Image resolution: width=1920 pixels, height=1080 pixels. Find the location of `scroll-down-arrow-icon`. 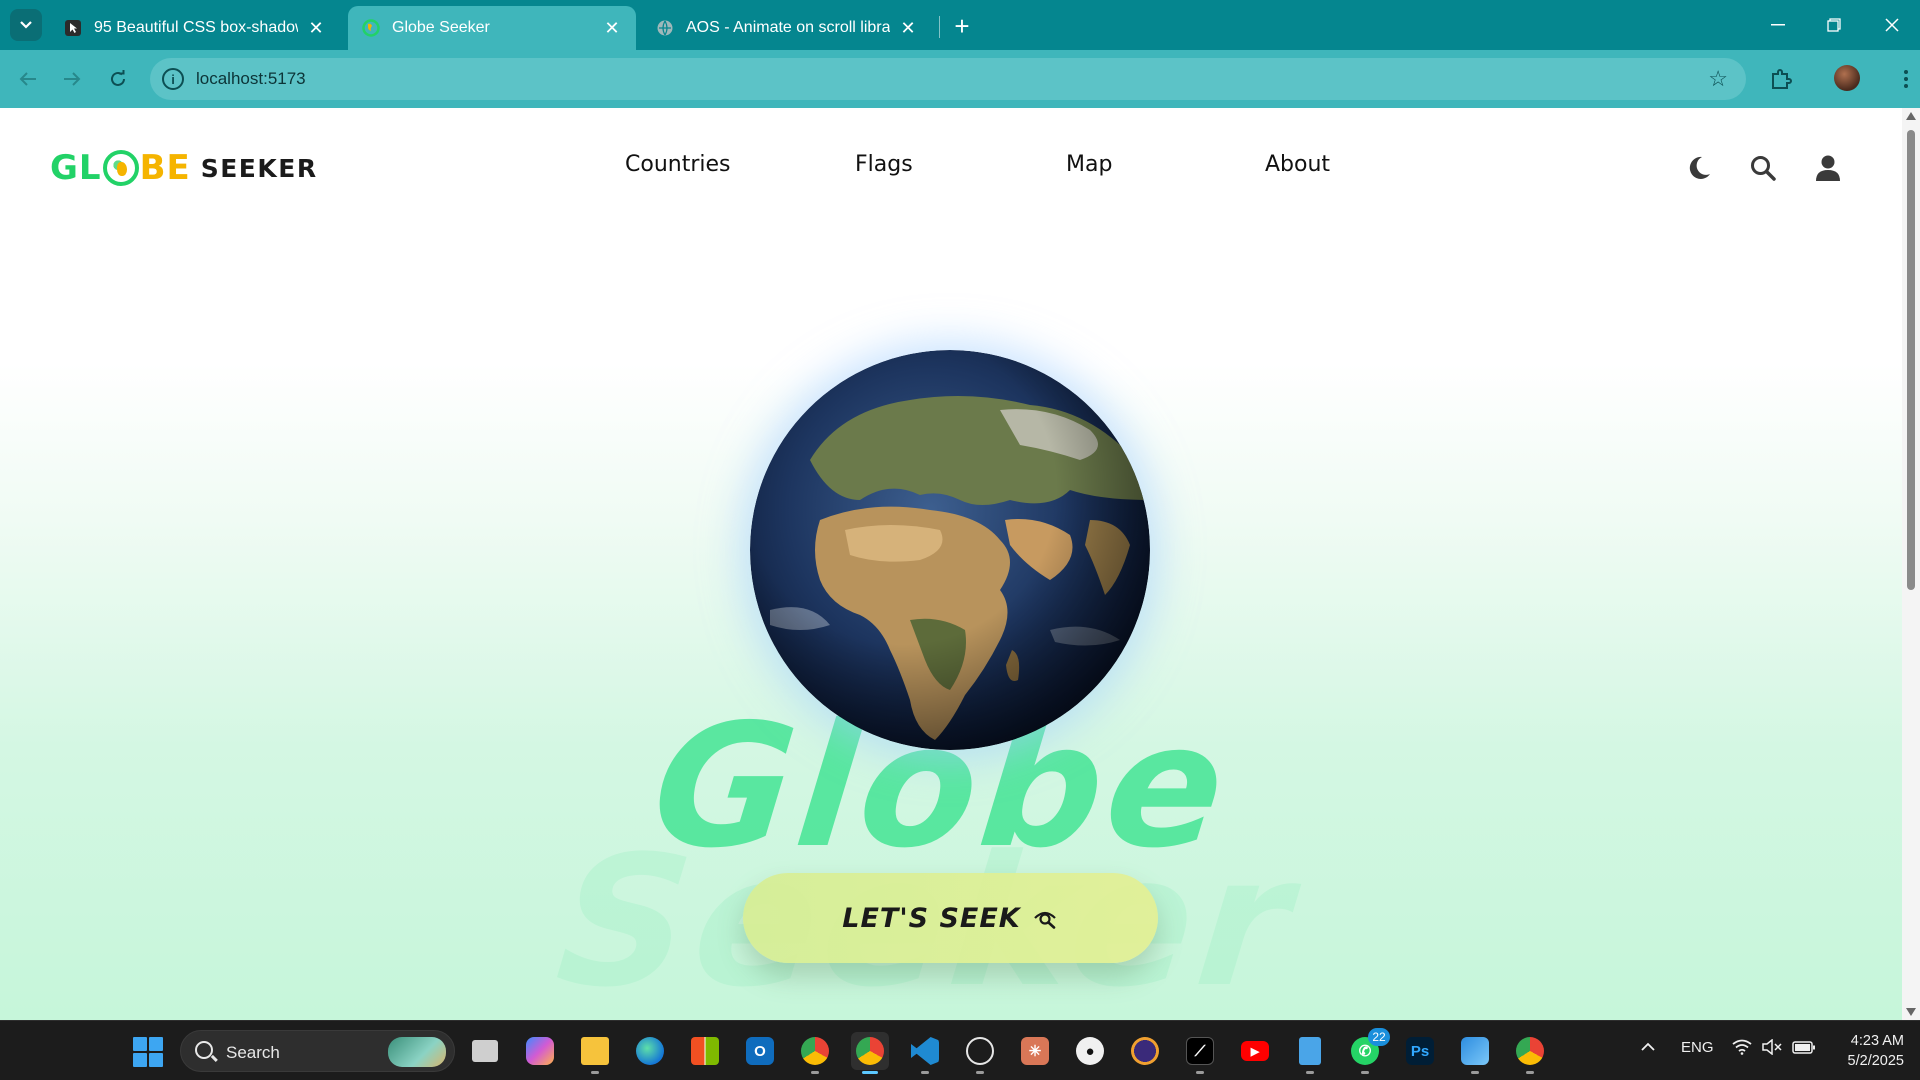

scroll-down-arrow-icon is located at coordinates (1911, 1012).